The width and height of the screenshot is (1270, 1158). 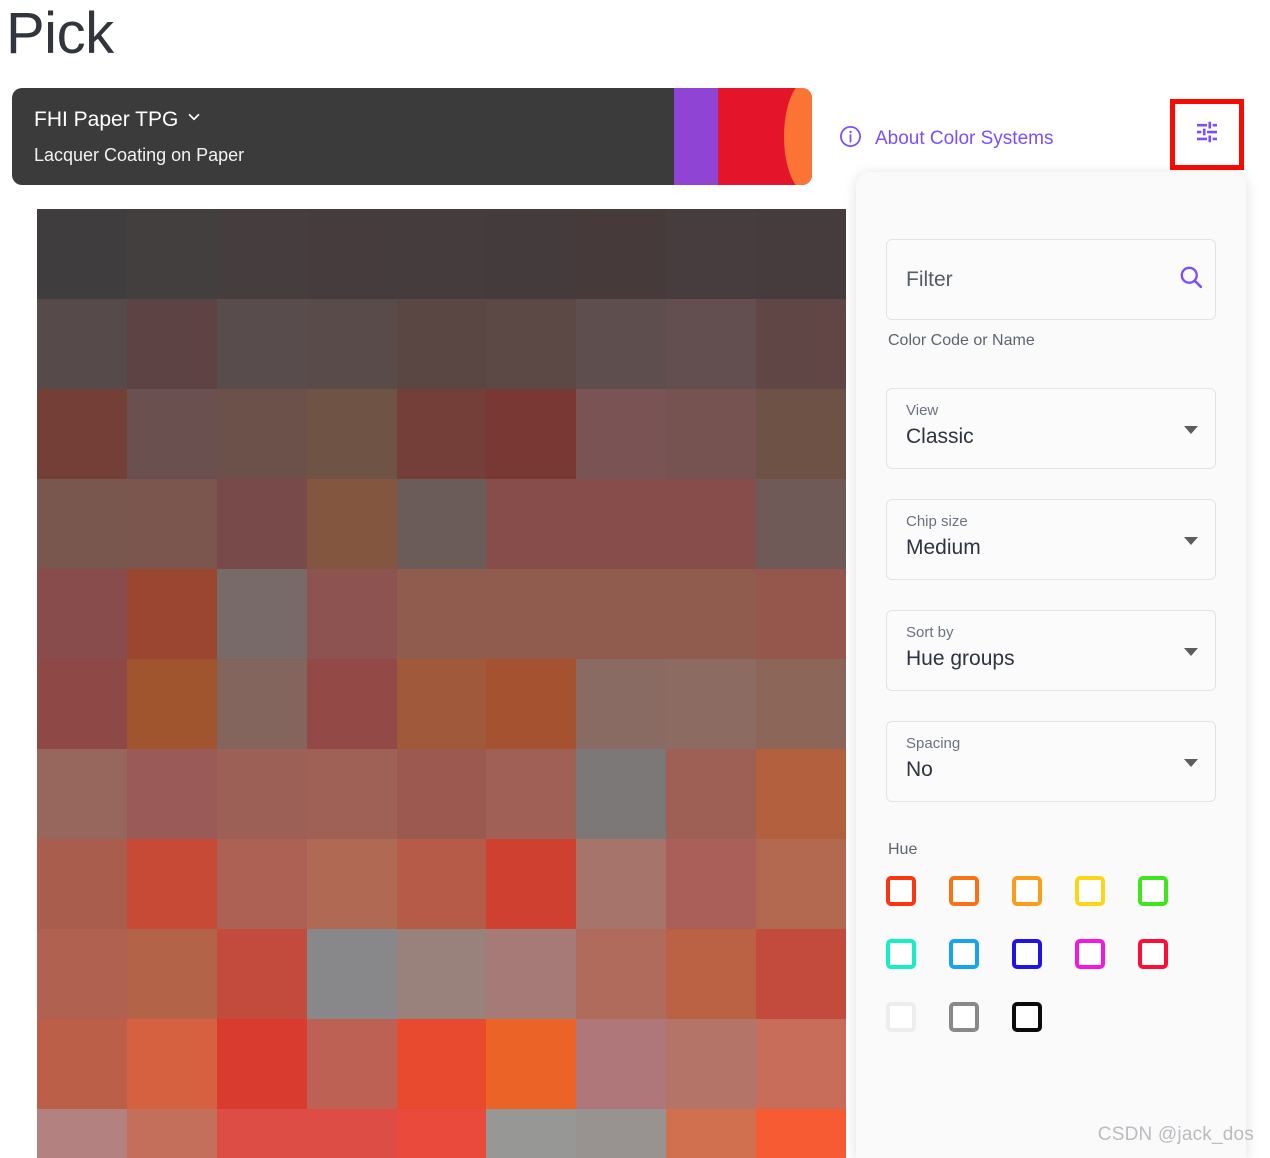 I want to click on search-input, so click(x=1041, y=279).